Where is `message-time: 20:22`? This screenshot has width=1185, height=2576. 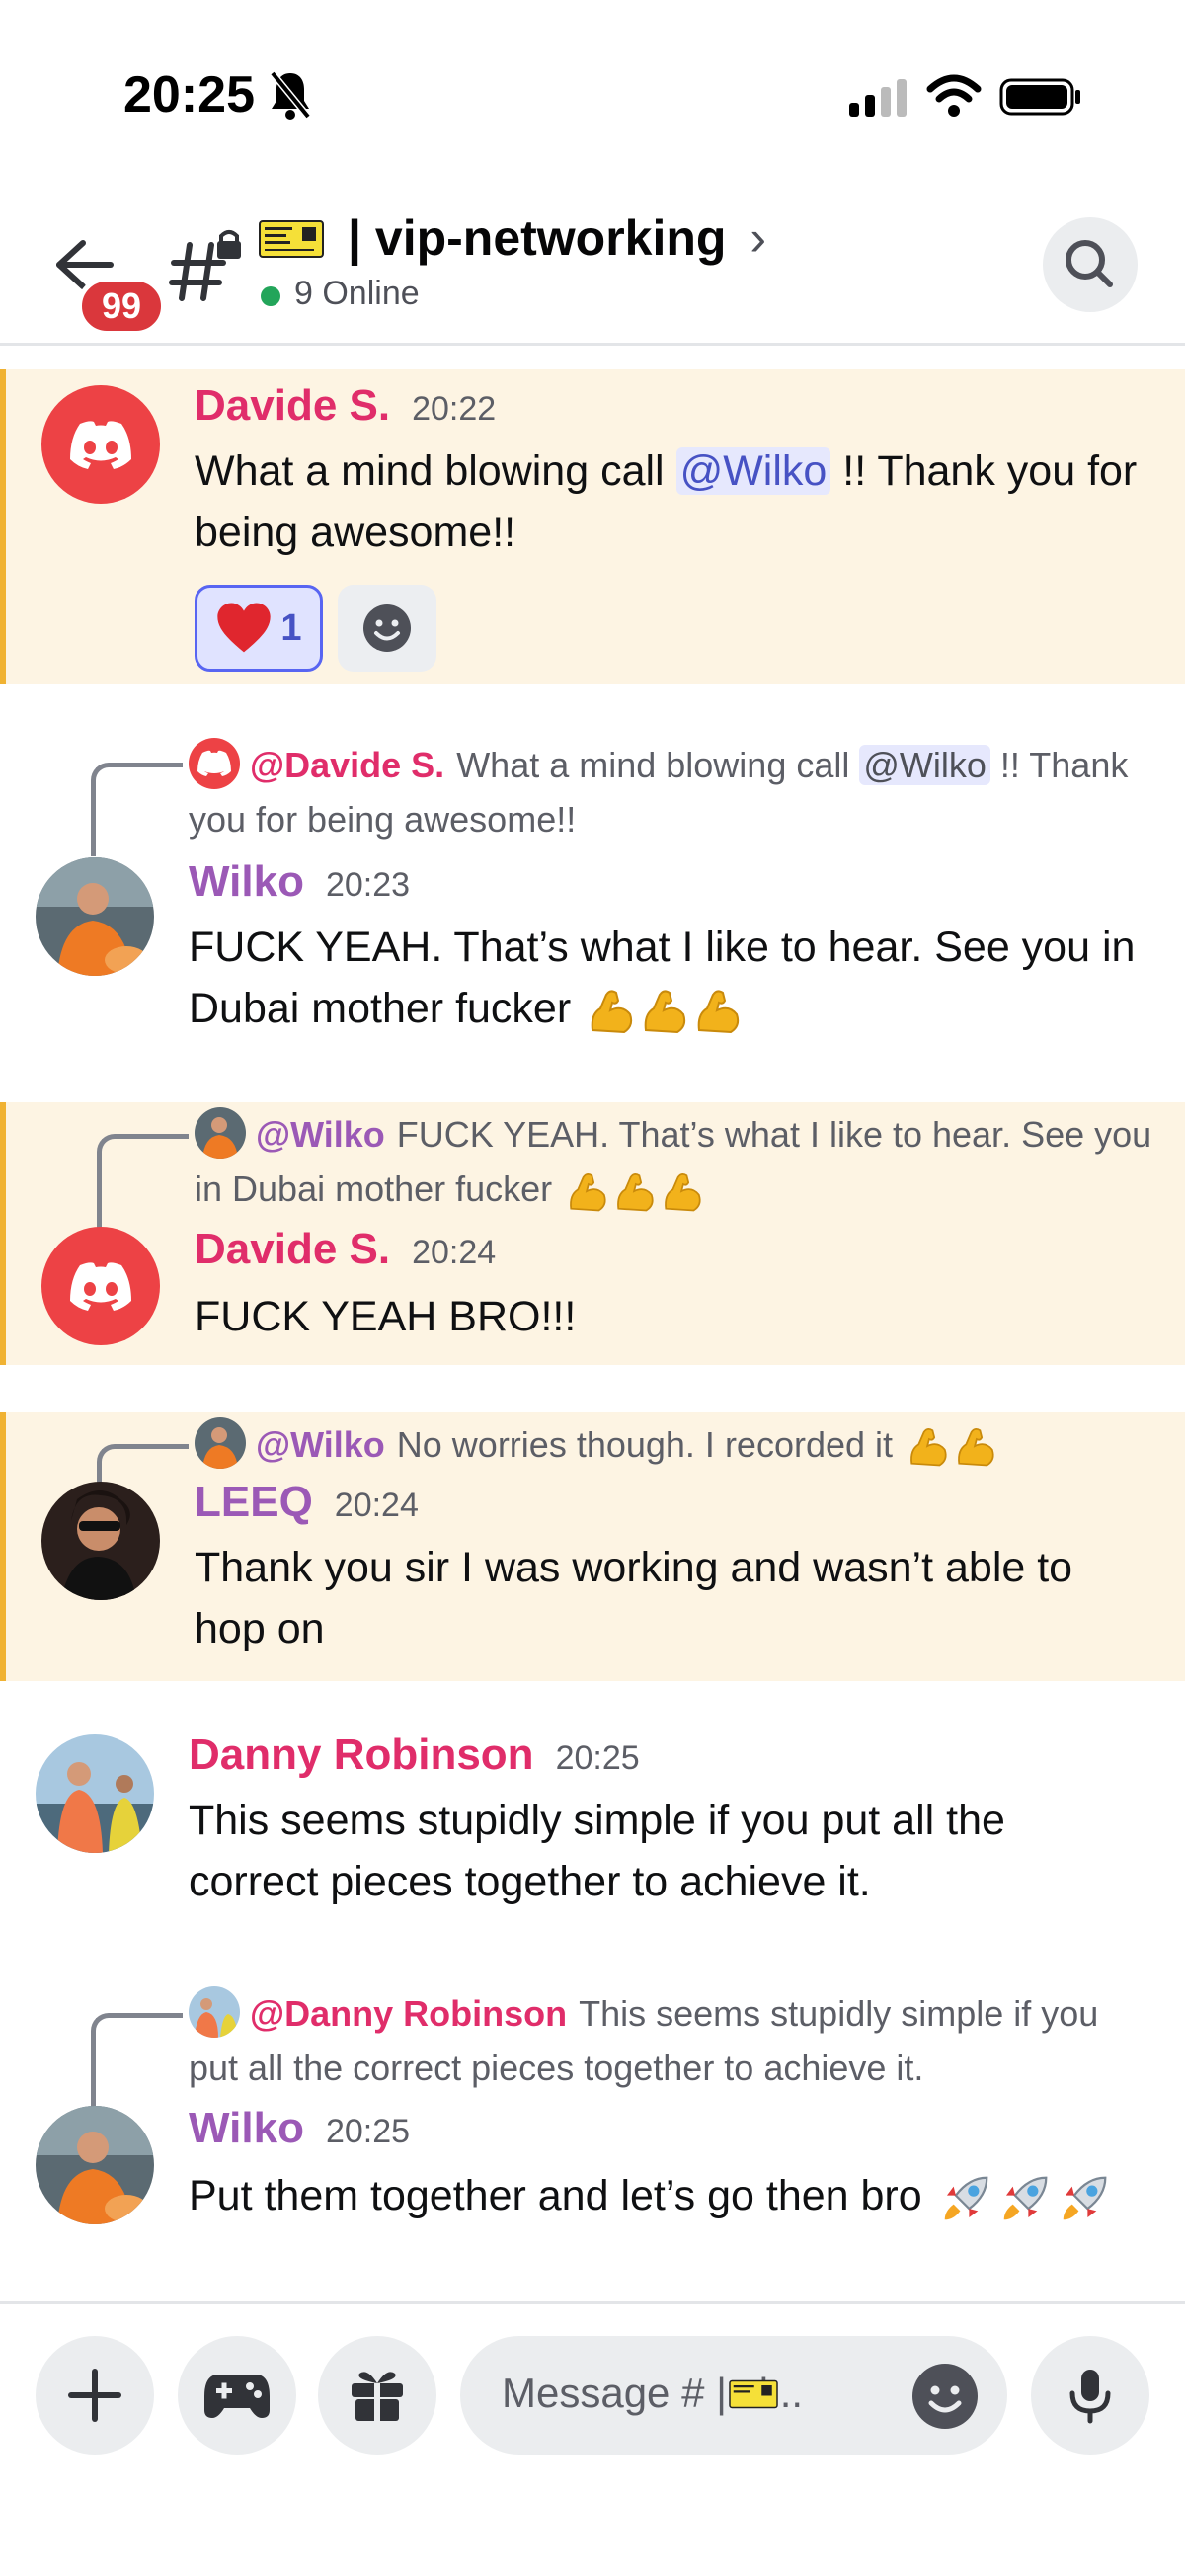
message-time: 20:22 is located at coordinates (455, 409).